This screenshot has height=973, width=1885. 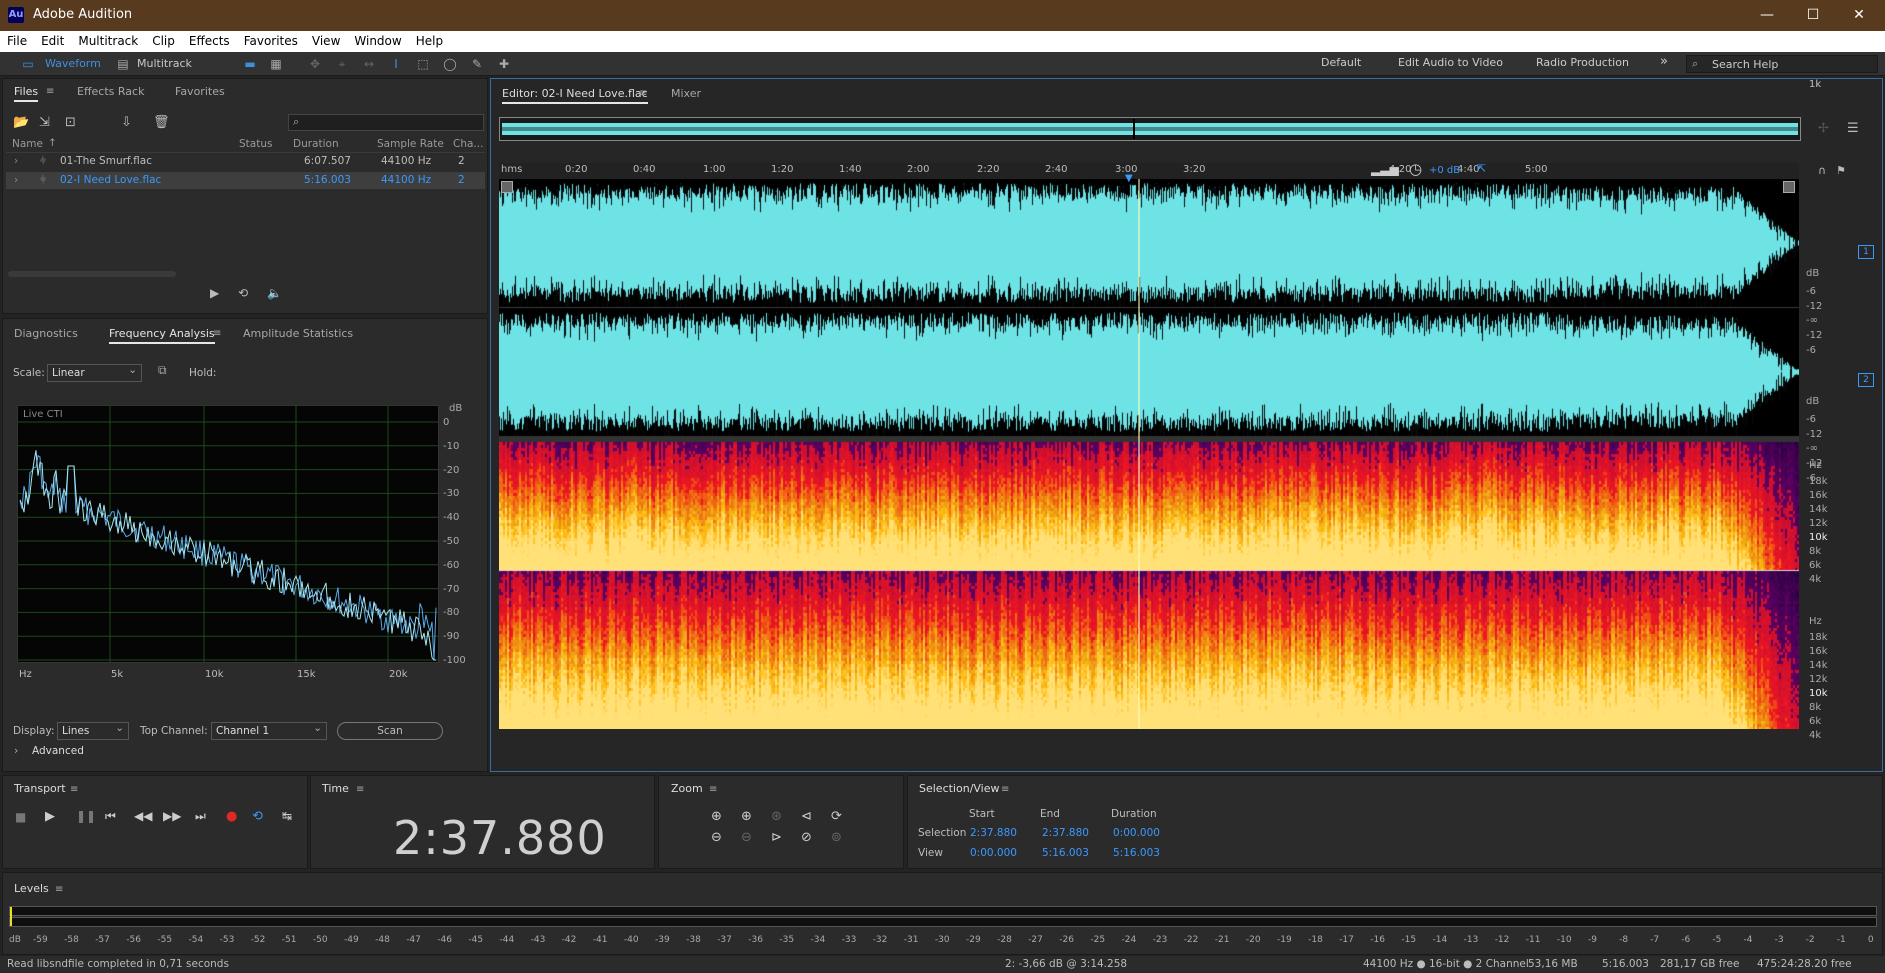 I want to click on menu-help: Help, so click(x=429, y=40).